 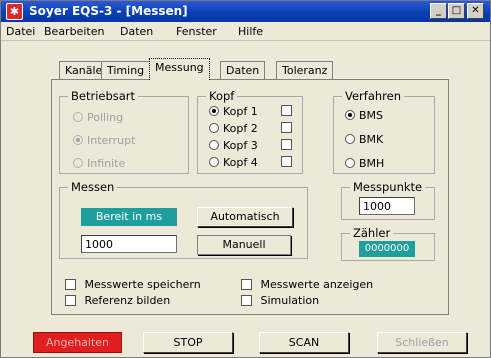 What do you see at coordinates (371, 139) in the screenshot?
I see `radio-bmk-label: BMK` at bounding box center [371, 139].